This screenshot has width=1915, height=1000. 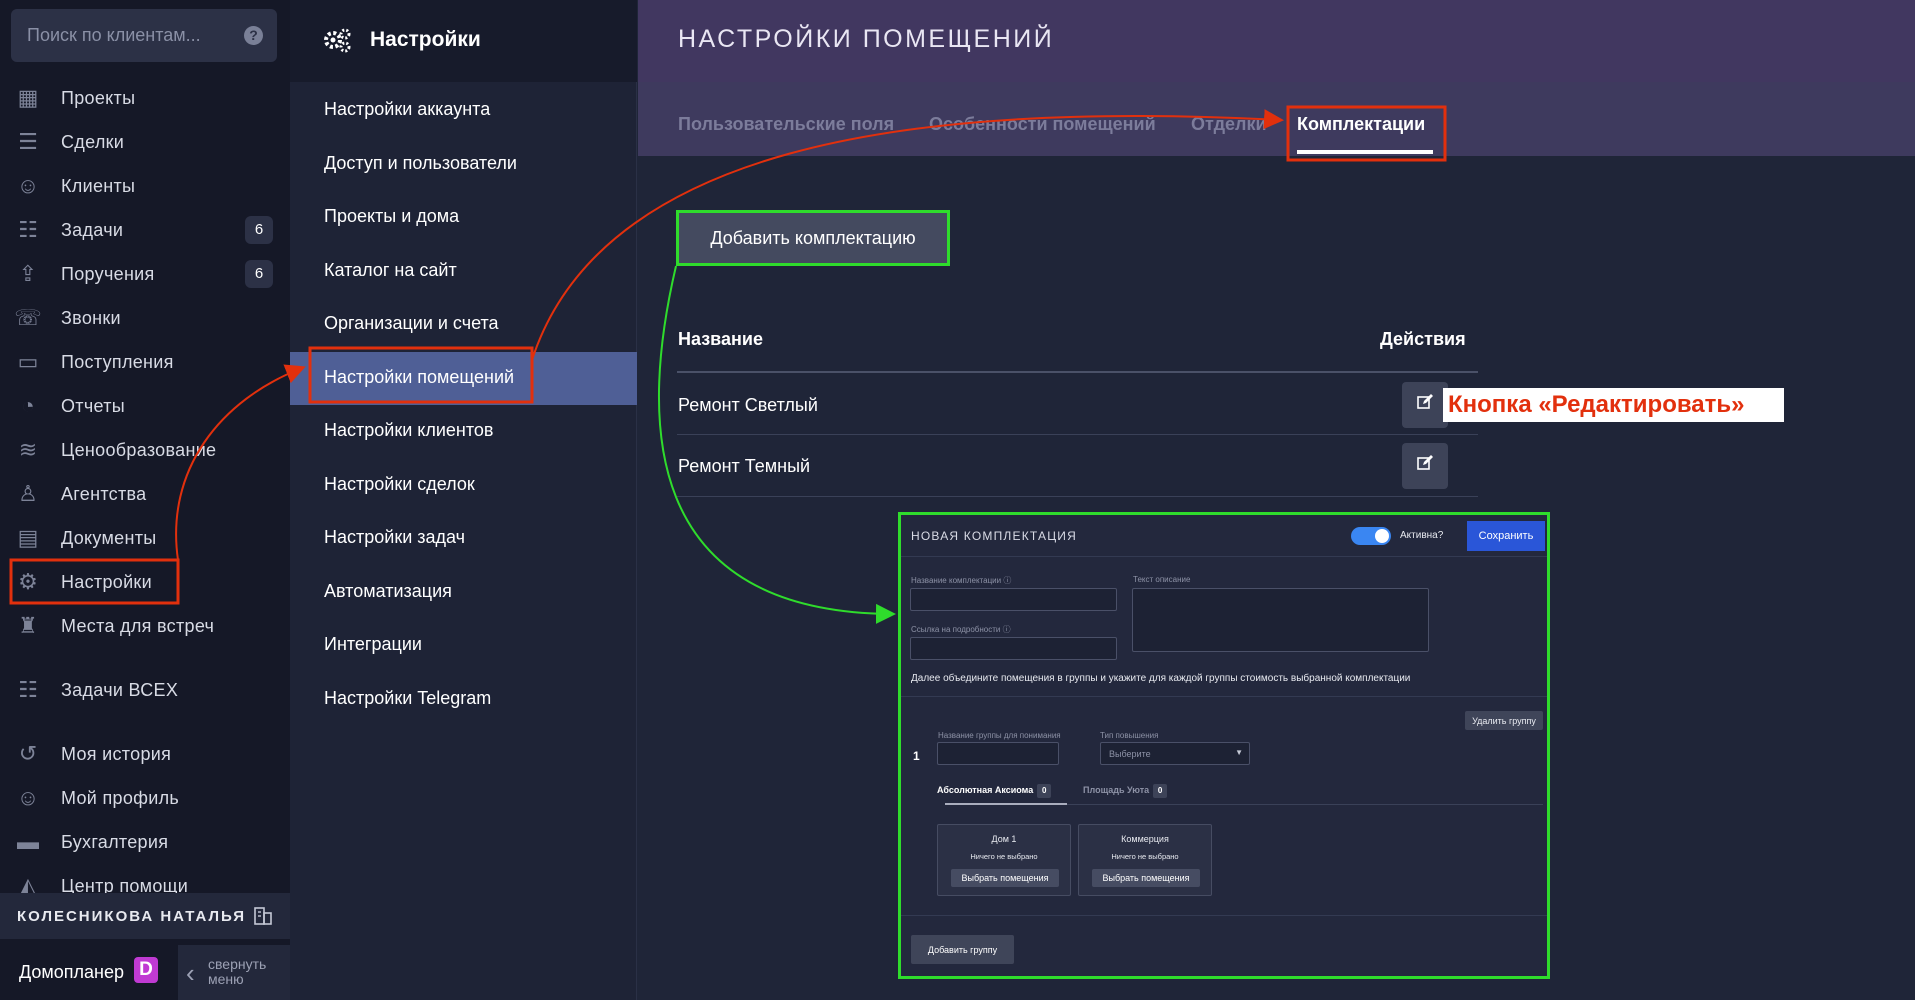 I want to click on tab-finishes: Отделки, so click(x=1229, y=124).